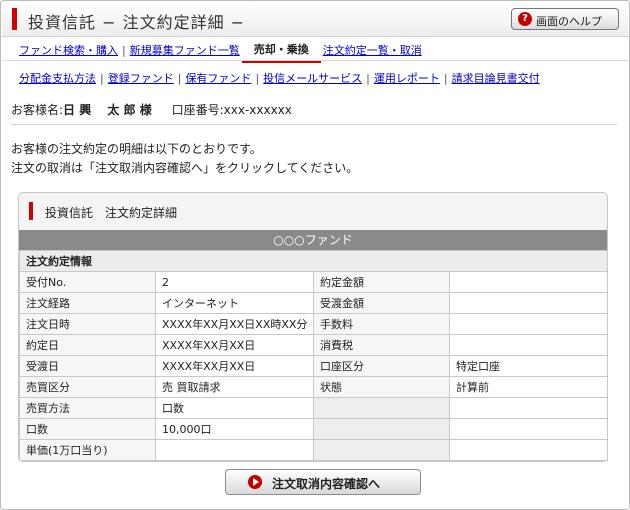  Describe the element at coordinates (407, 78) in the screenshot. I see `nav-reports: 運用レポート` at that location.